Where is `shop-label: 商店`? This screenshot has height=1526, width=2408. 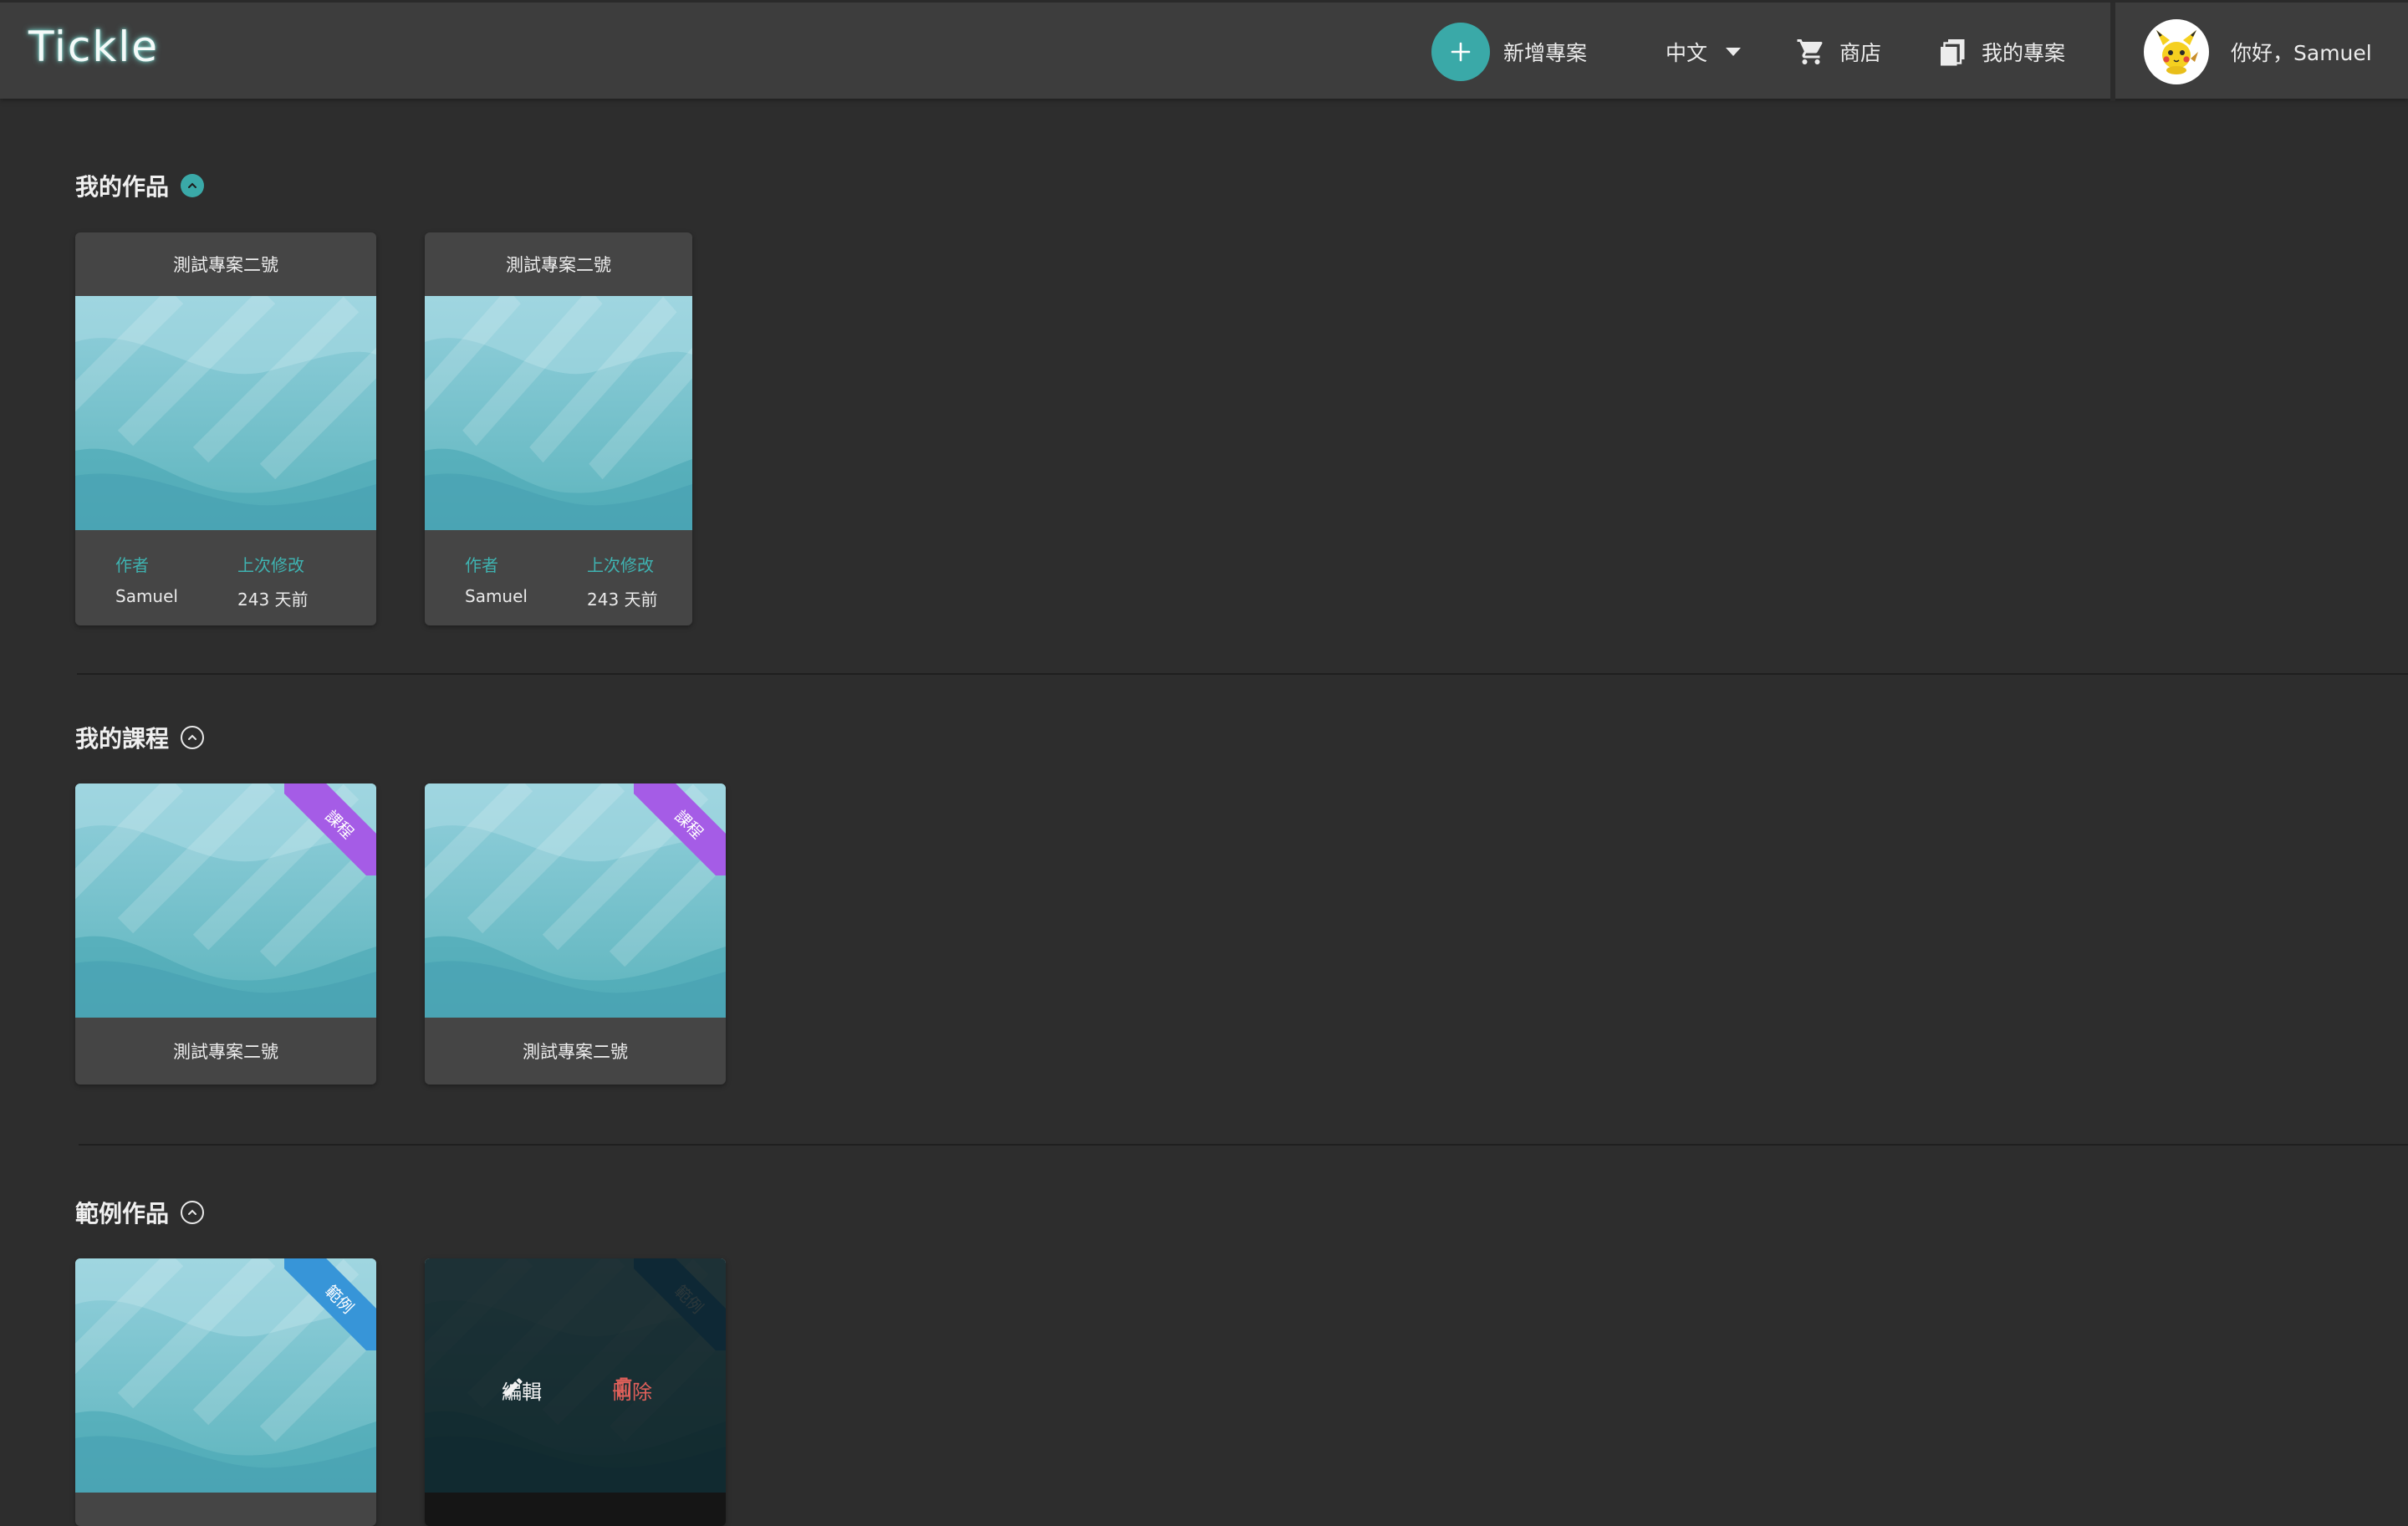
shop-label: 商店 is located at coordinates (1861, 53).